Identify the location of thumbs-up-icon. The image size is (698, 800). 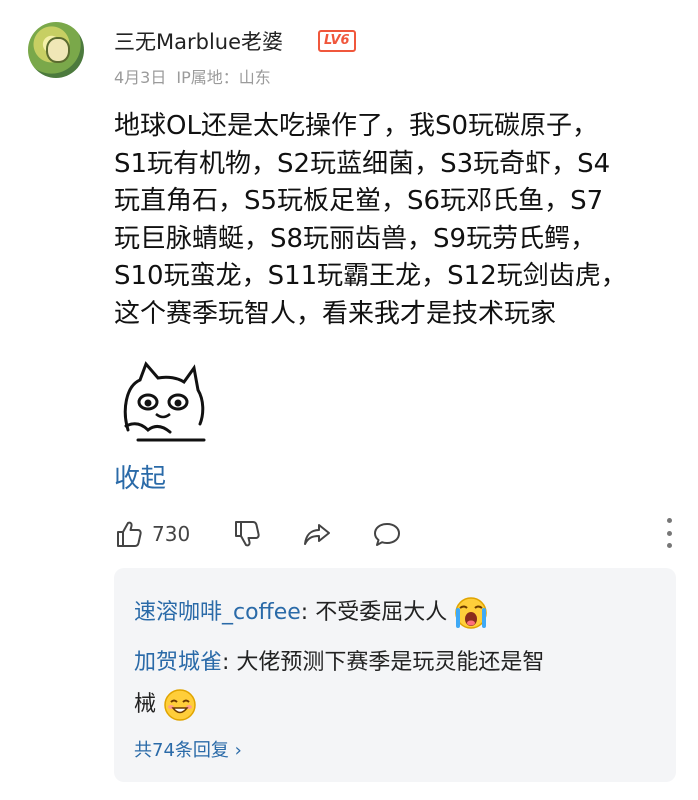
(129, 534).